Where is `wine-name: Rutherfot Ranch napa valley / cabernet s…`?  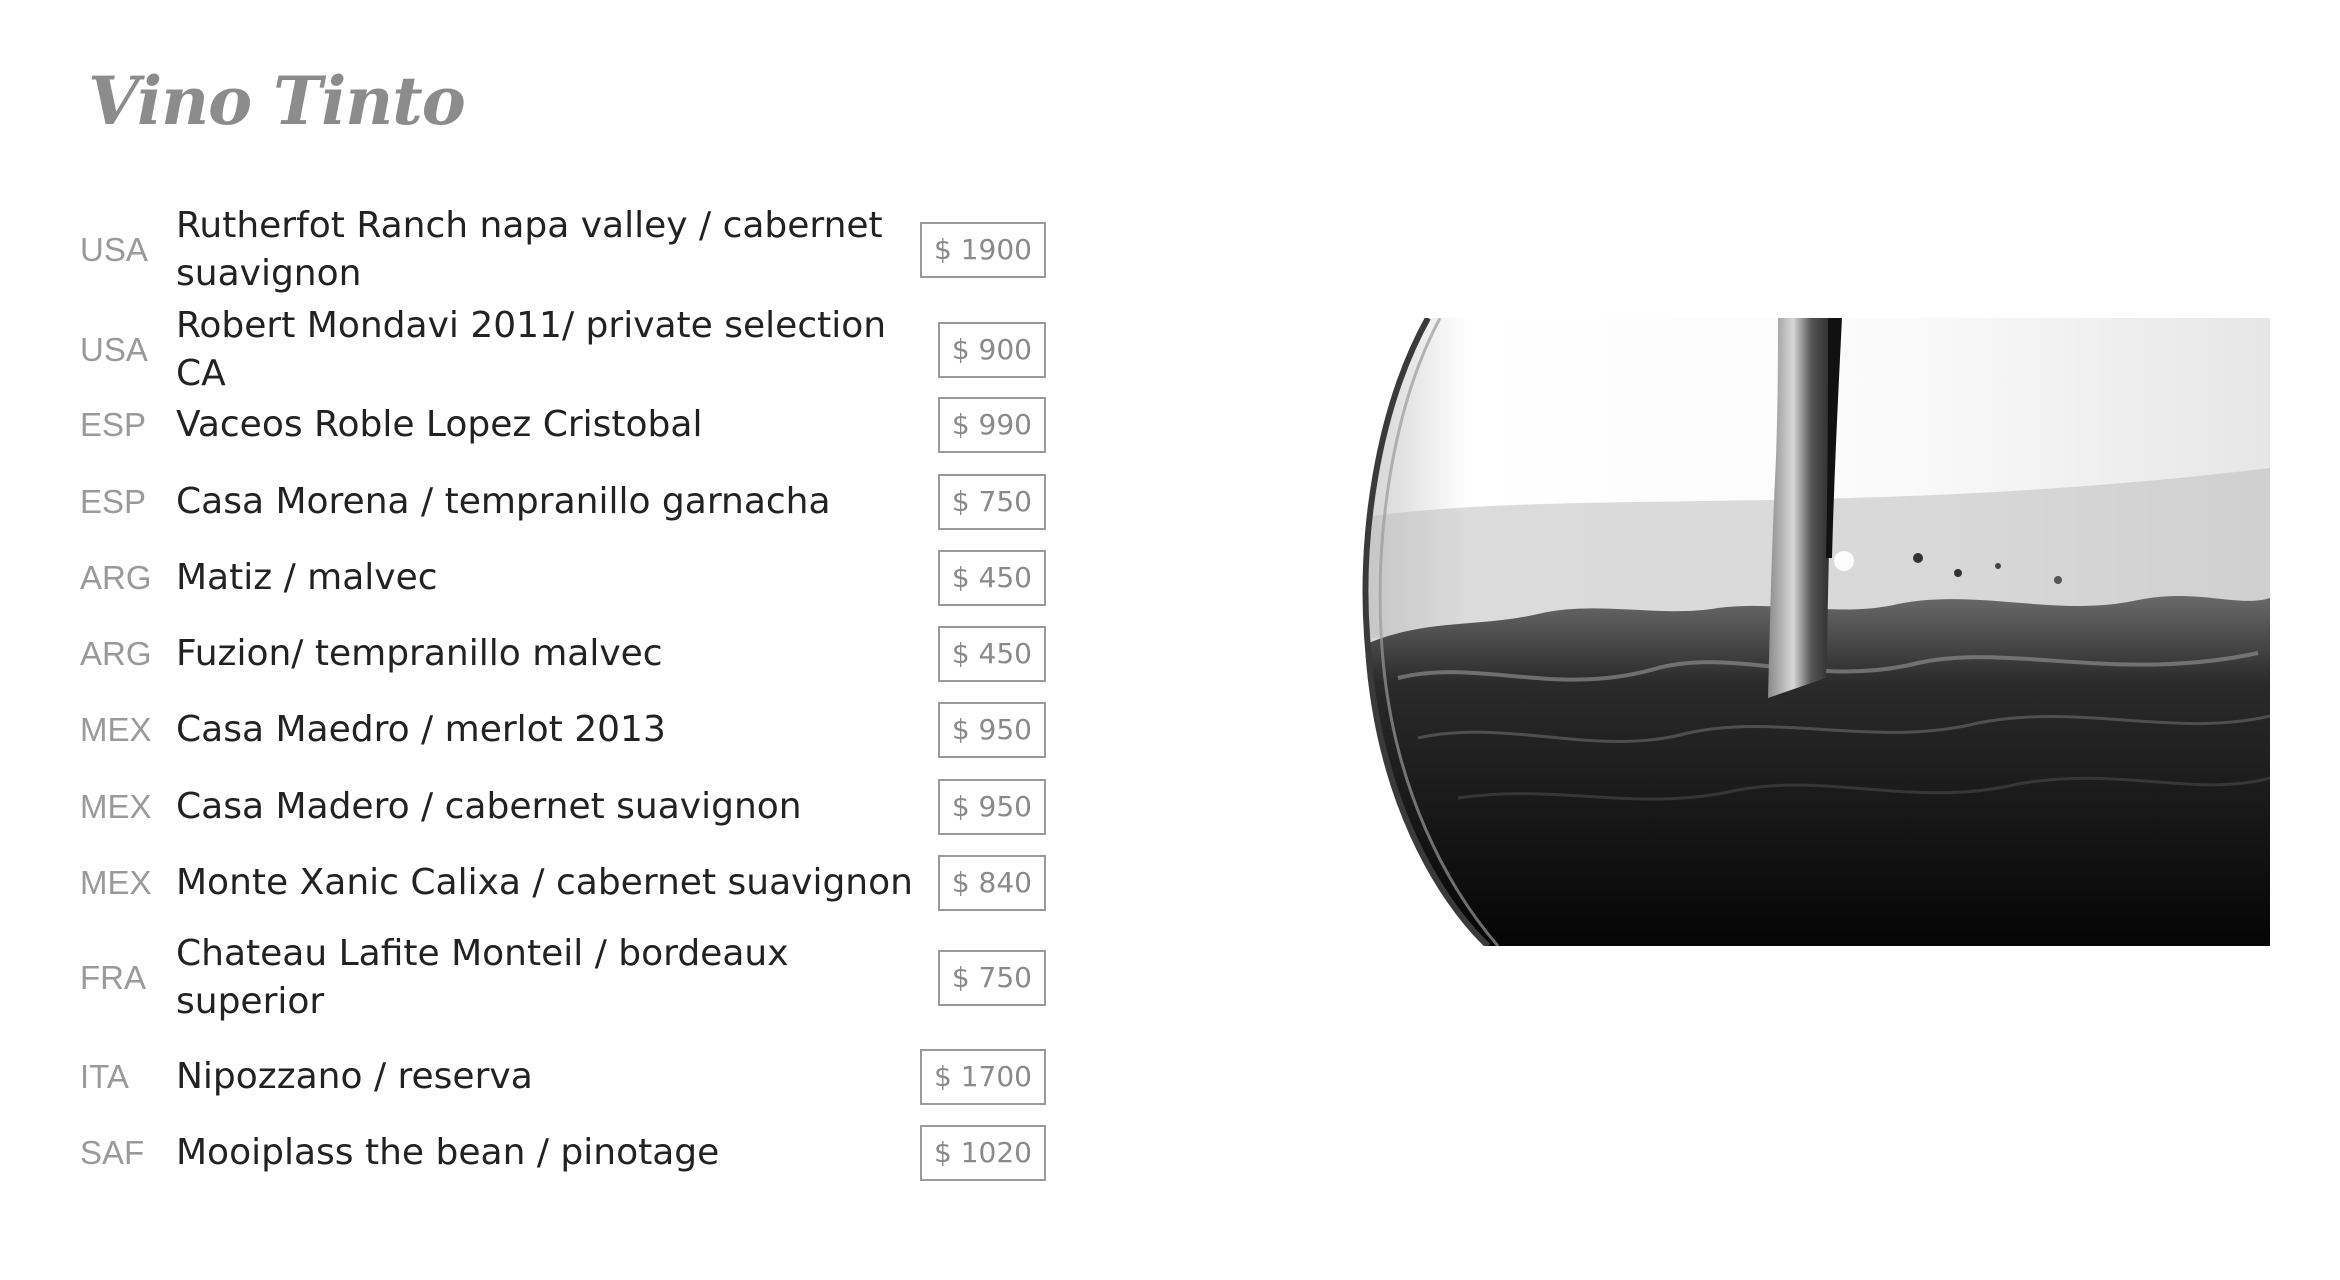 wine-name: Rutherfot Ranch napa valley / cabernet s… is located at coordinates (529, 249).